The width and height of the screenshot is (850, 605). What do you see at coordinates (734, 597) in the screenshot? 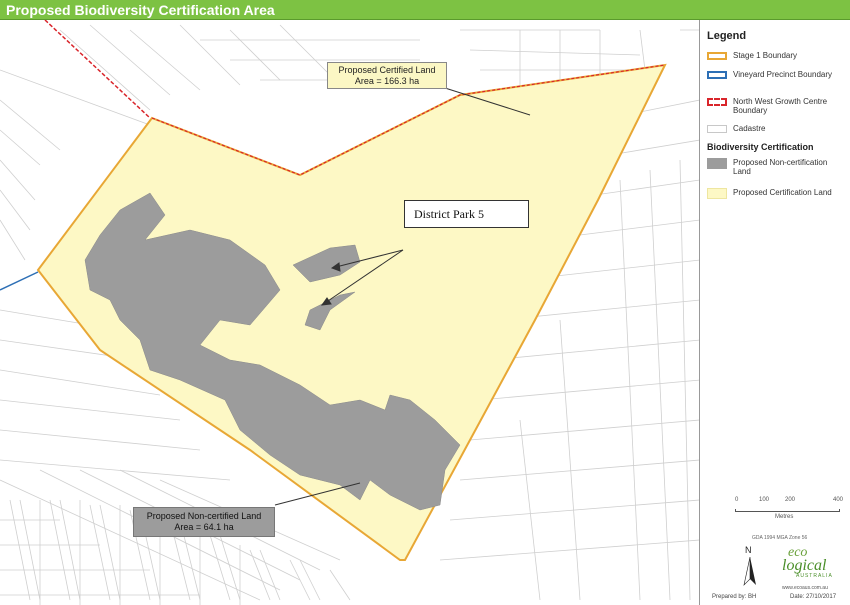
I see `prepared-by-text: Prepared by: BH` at bounding box center [734, 597].